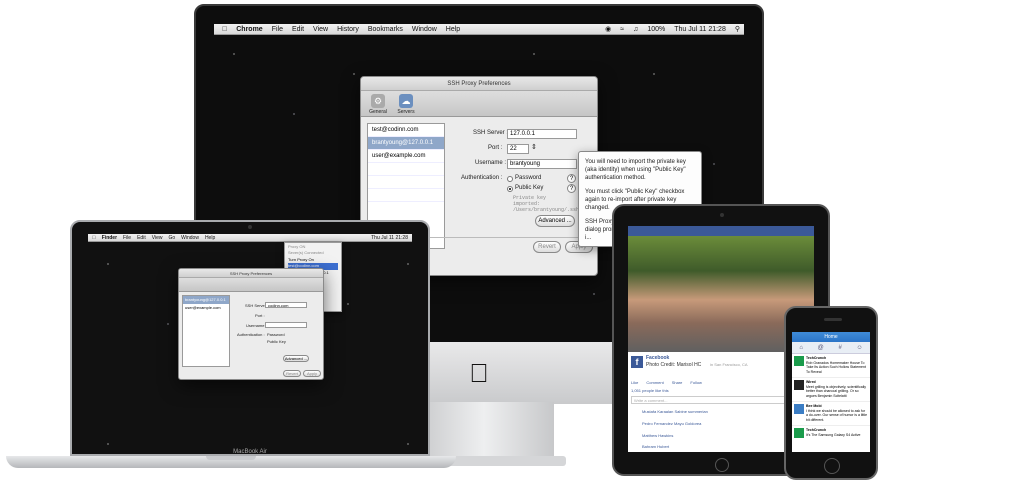 Image resolution: width=1024 pixels, height=490 pixels. What do you see at coordinates (831, 337) in the screenshot?
I see `screen-title: Home` at bounding box center [831, 337].